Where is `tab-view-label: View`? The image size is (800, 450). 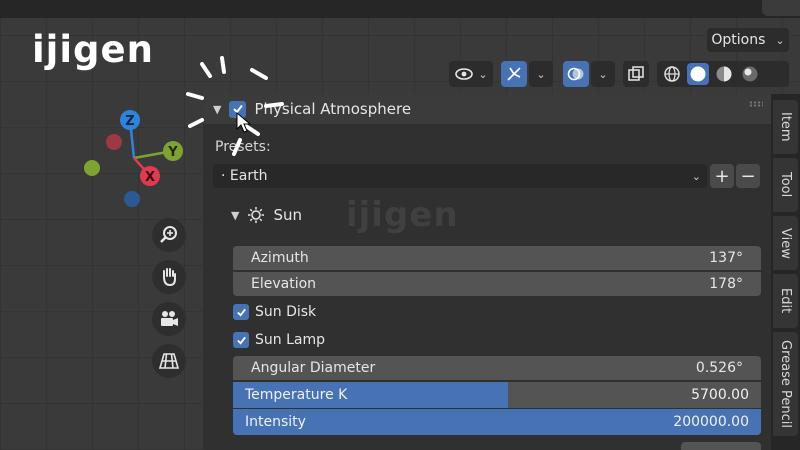
tab-view-label: View is located at coordinates (785, 243).